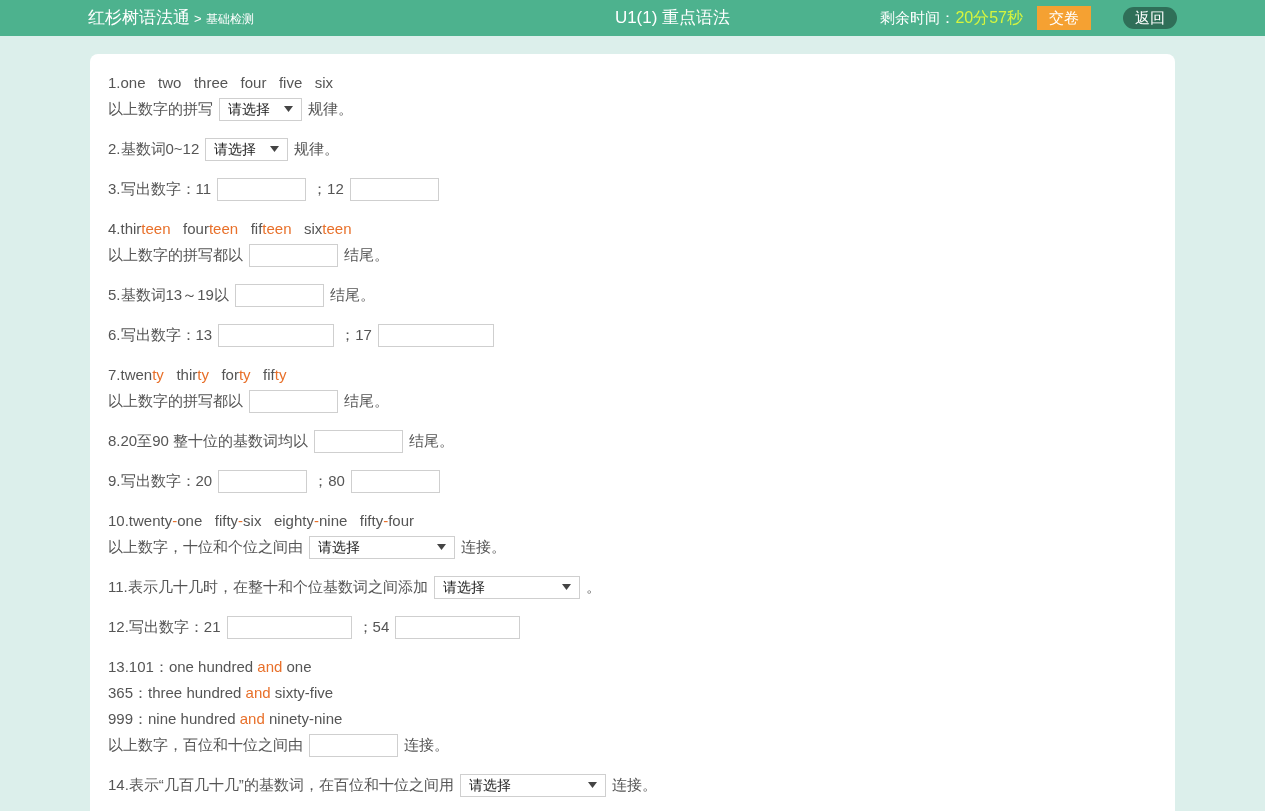  I want to click on question-text: ；80, so click(329, 480).